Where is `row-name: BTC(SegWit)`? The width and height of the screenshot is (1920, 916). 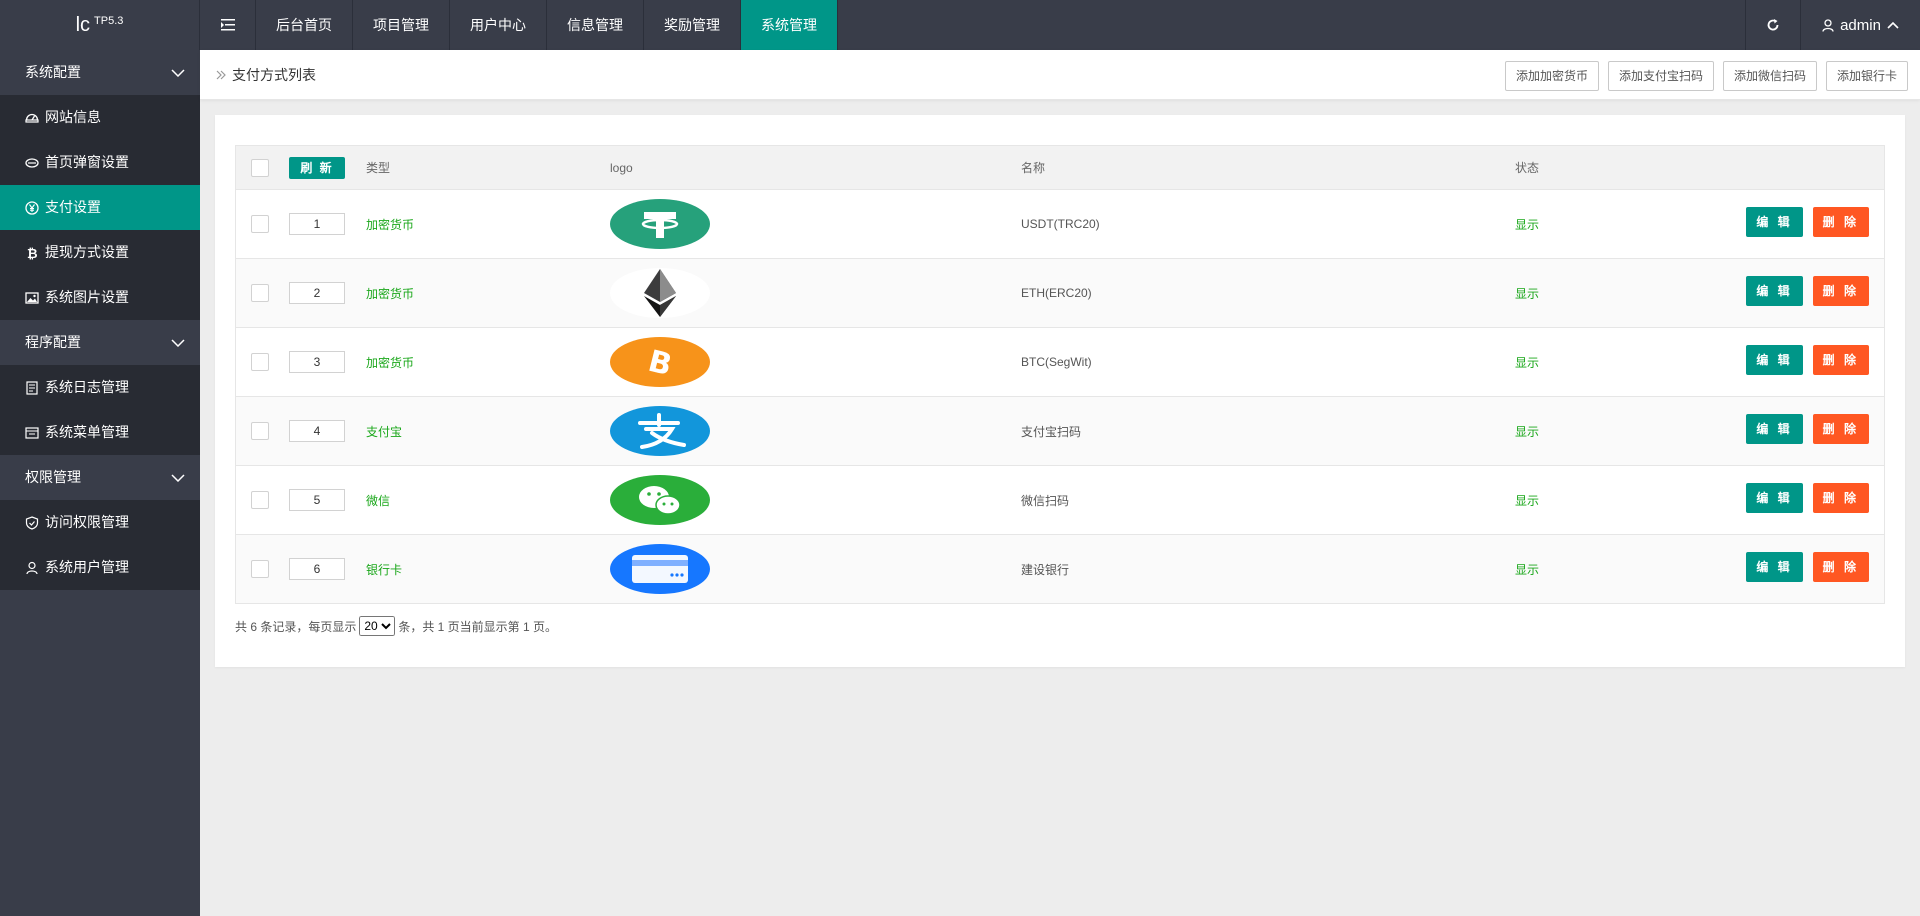
row-name: BTC(SegWit) is located at coordinates (1056, 362).